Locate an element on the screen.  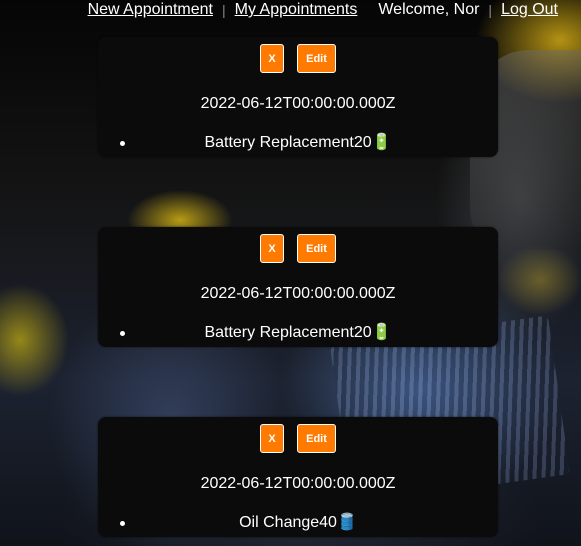
new-appointment-link: New Appointment is located at coordinates (150, 10).